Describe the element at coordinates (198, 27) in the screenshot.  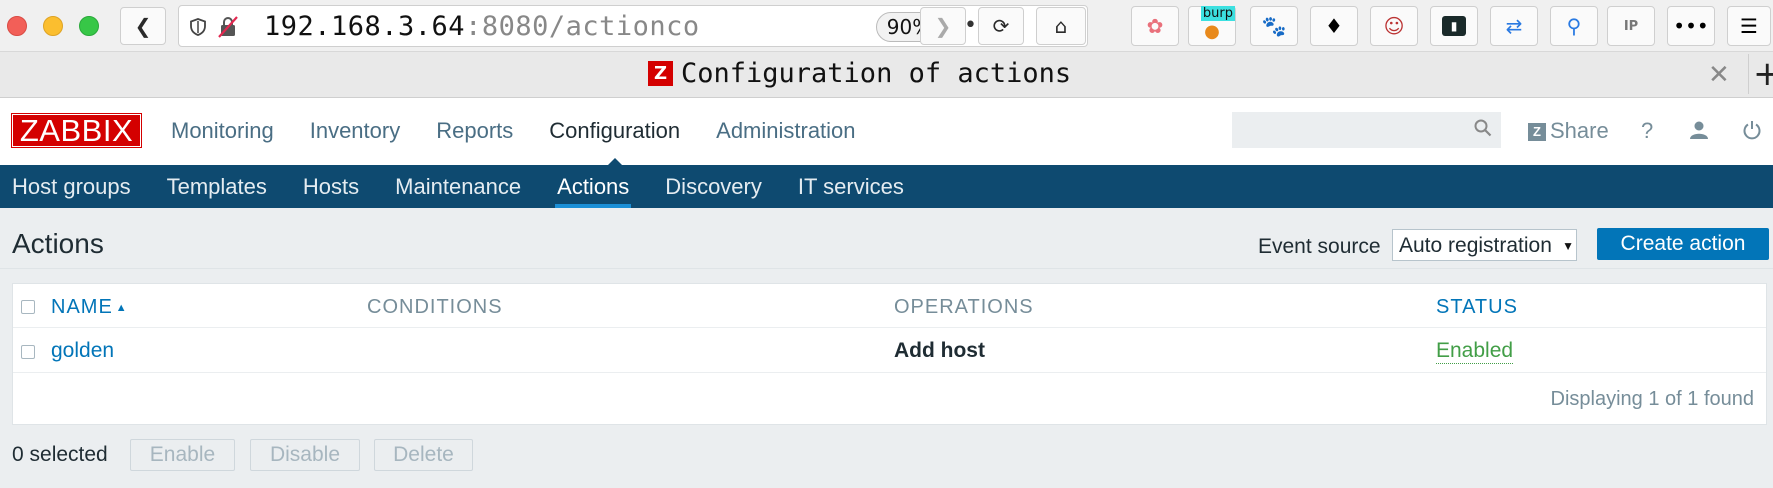
I see `shield-icon` at that location.